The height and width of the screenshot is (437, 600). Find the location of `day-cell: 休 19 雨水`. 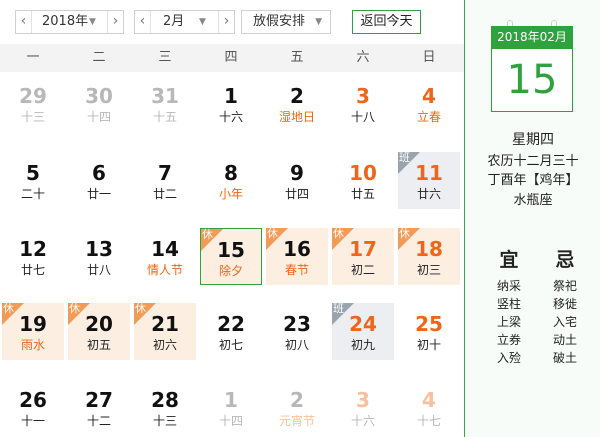

day-cell: 休 19 雨水 is located at coordinates (33, 331).